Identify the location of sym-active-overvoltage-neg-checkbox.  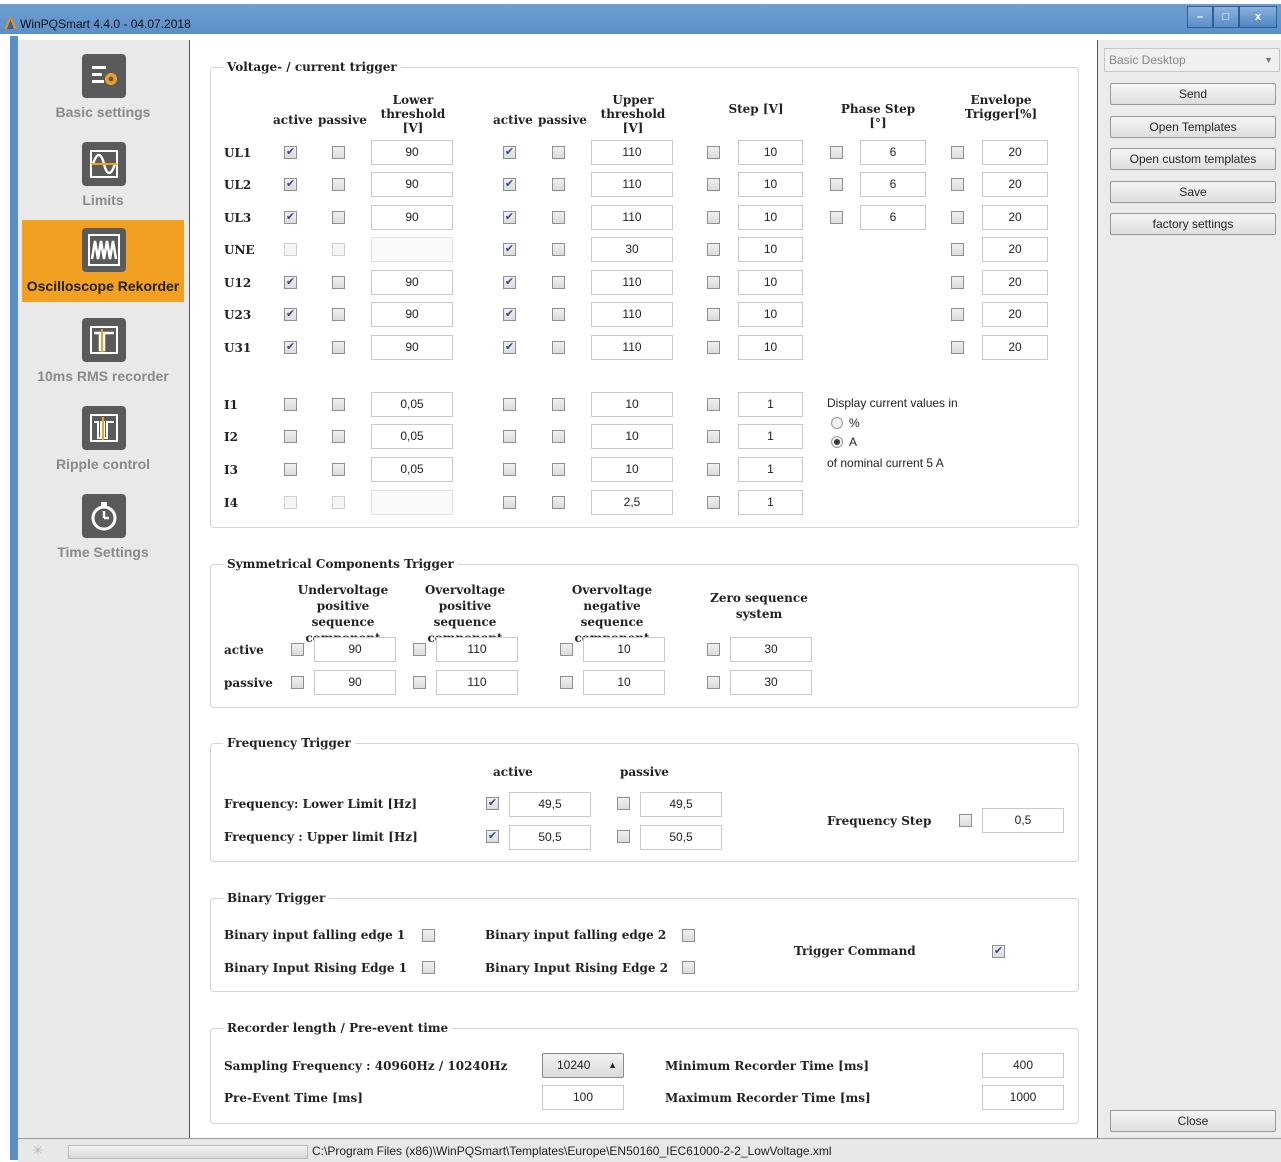
(566, 649).